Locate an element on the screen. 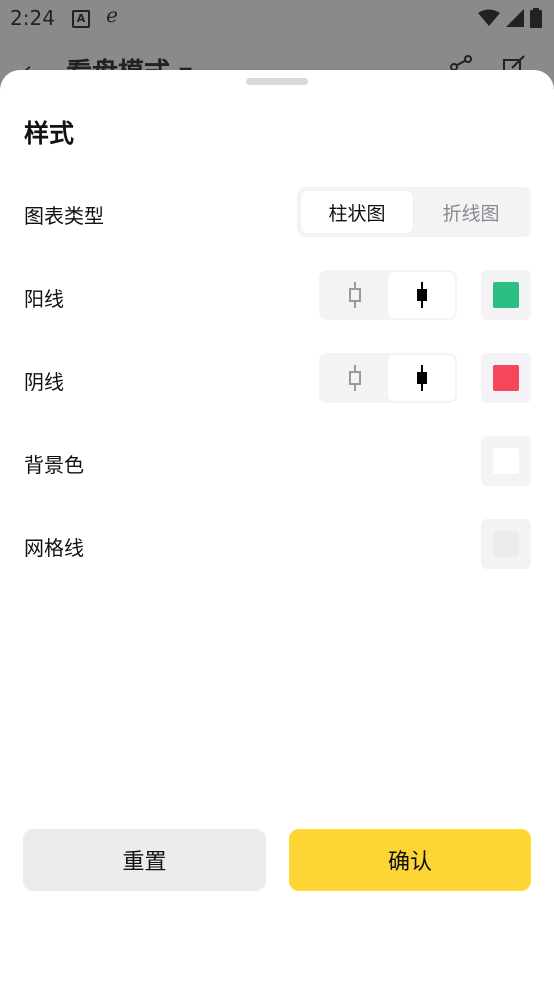  battery-icon is located at coordinates (536, 18).